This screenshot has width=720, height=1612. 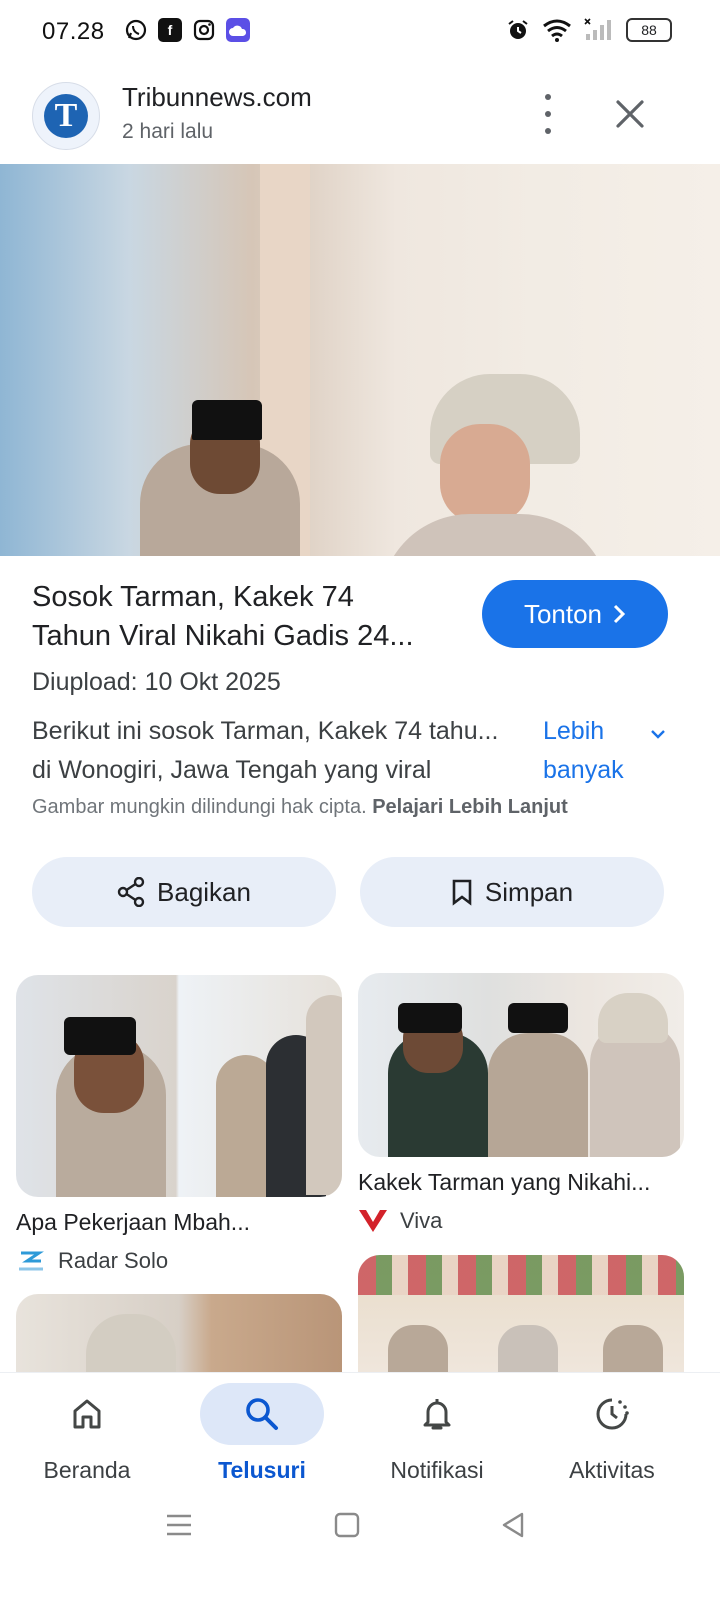 I want to click on share-icon, so click(x=131, y=892).